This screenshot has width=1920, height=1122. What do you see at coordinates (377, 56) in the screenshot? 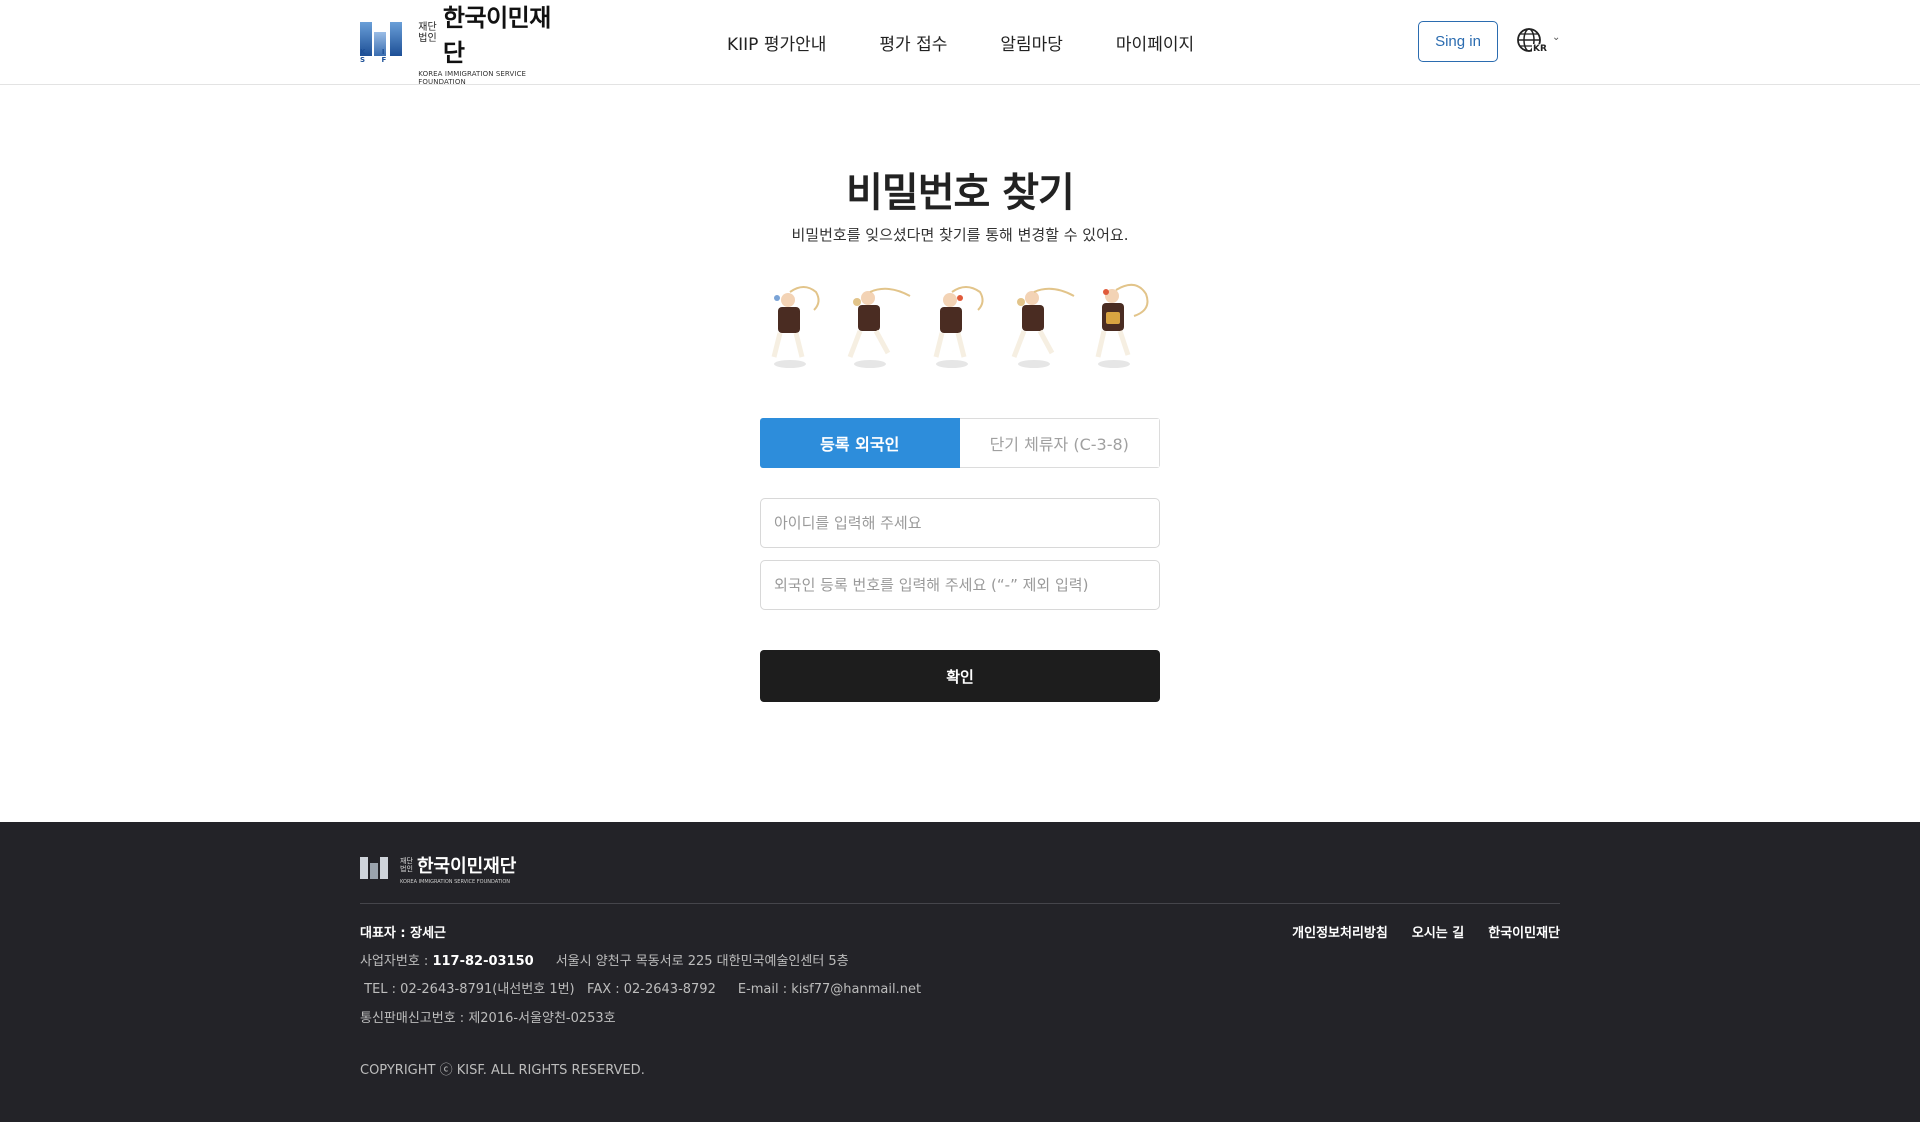
I see `logo-mark-text: K I S F` at bounding box center [377, 56].